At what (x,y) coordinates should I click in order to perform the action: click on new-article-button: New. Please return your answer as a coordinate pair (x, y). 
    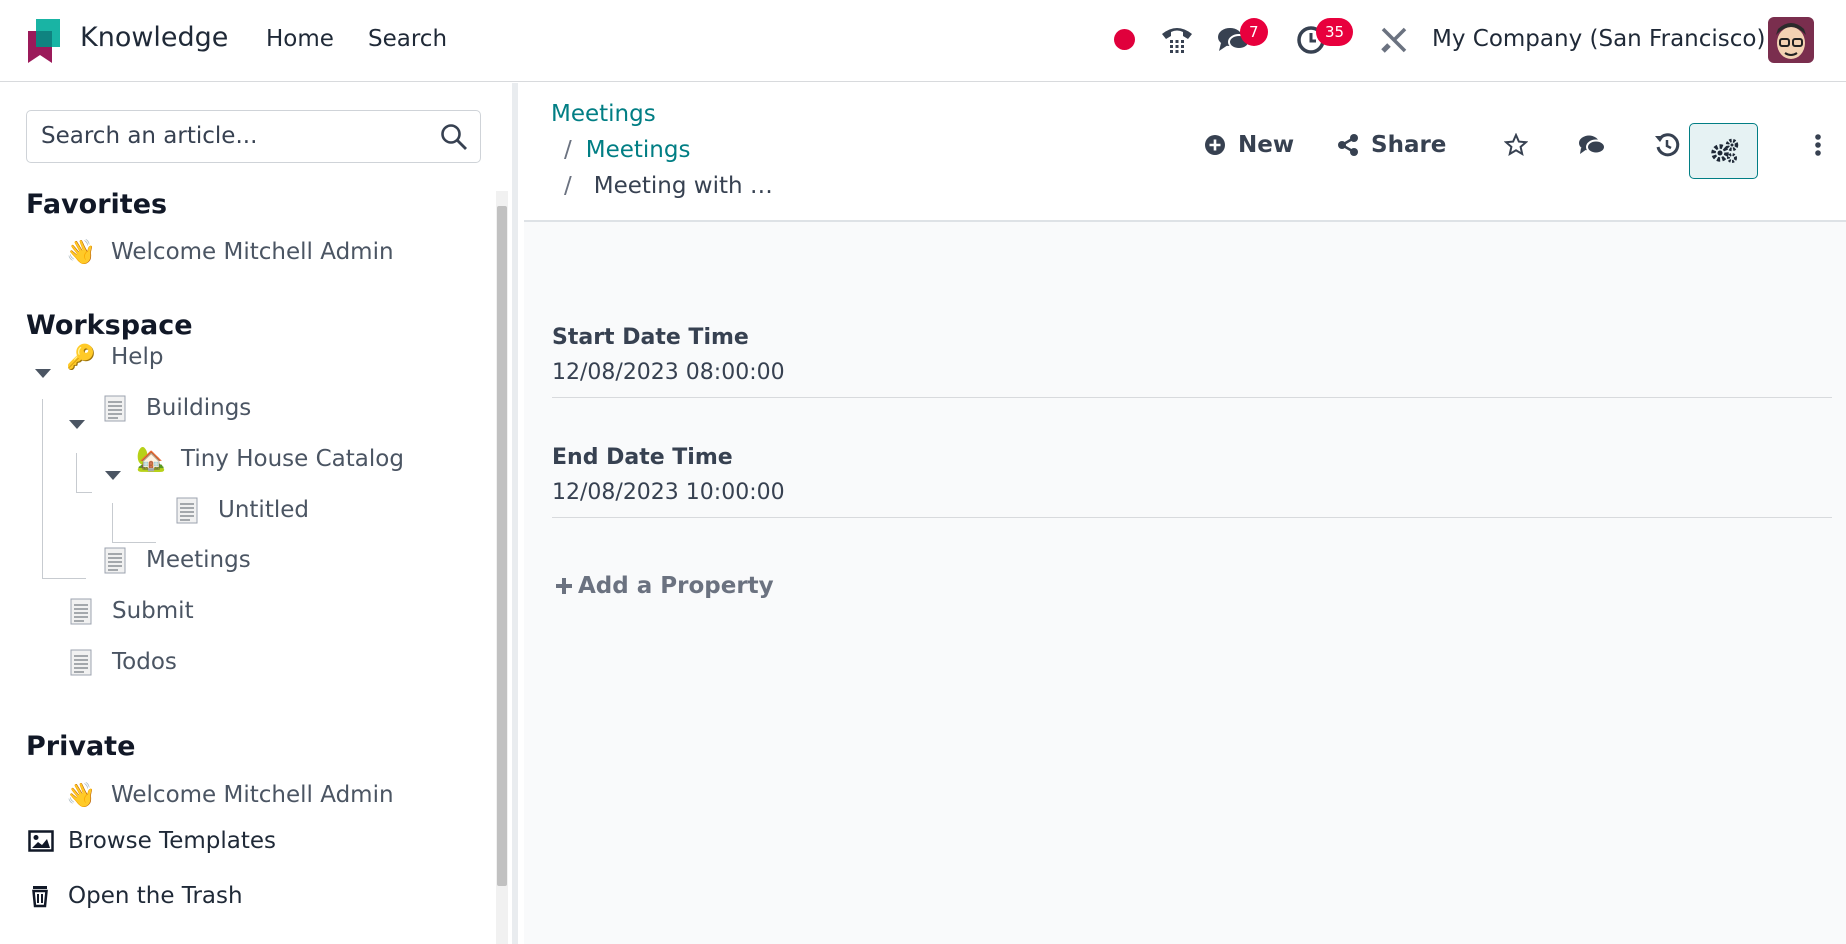
    Looking at the image, I should click on (1249, 145).